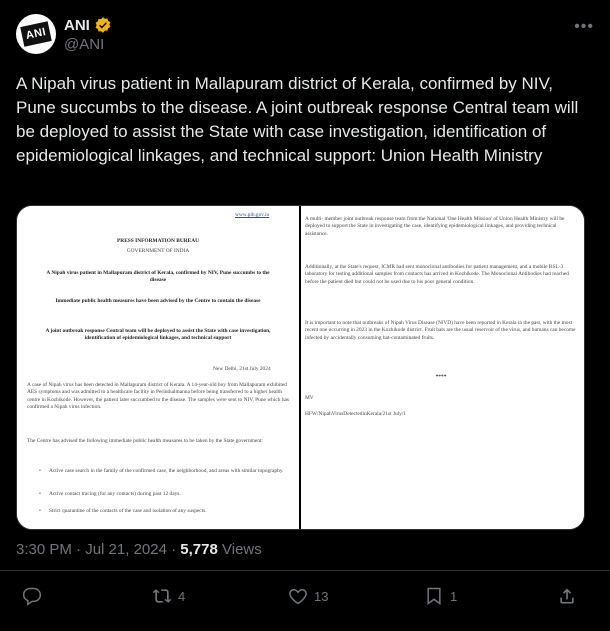 This screenshot has width=610, height=631. I want to click on bookmark-button: 1, so click(440, 596).